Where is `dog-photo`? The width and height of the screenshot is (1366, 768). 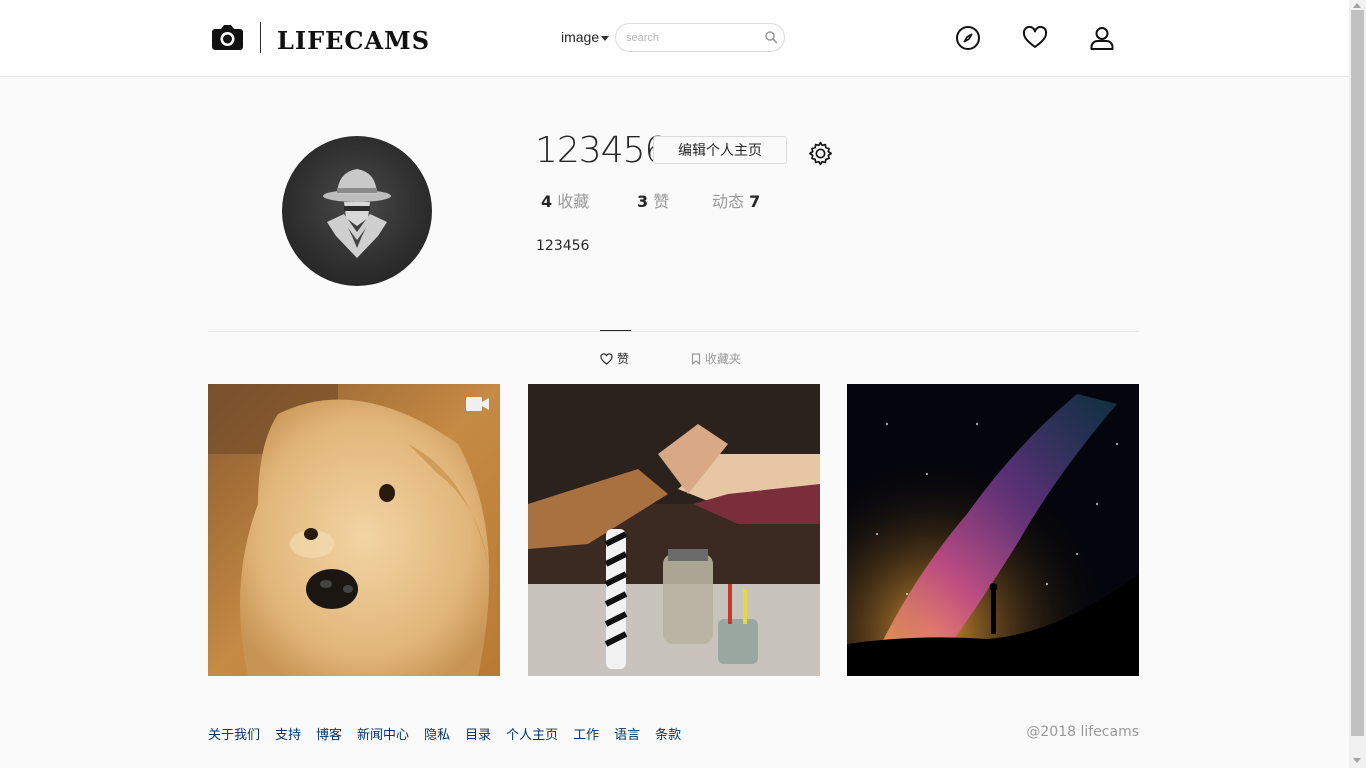 dog-photo is located at coordinates (354, 530).